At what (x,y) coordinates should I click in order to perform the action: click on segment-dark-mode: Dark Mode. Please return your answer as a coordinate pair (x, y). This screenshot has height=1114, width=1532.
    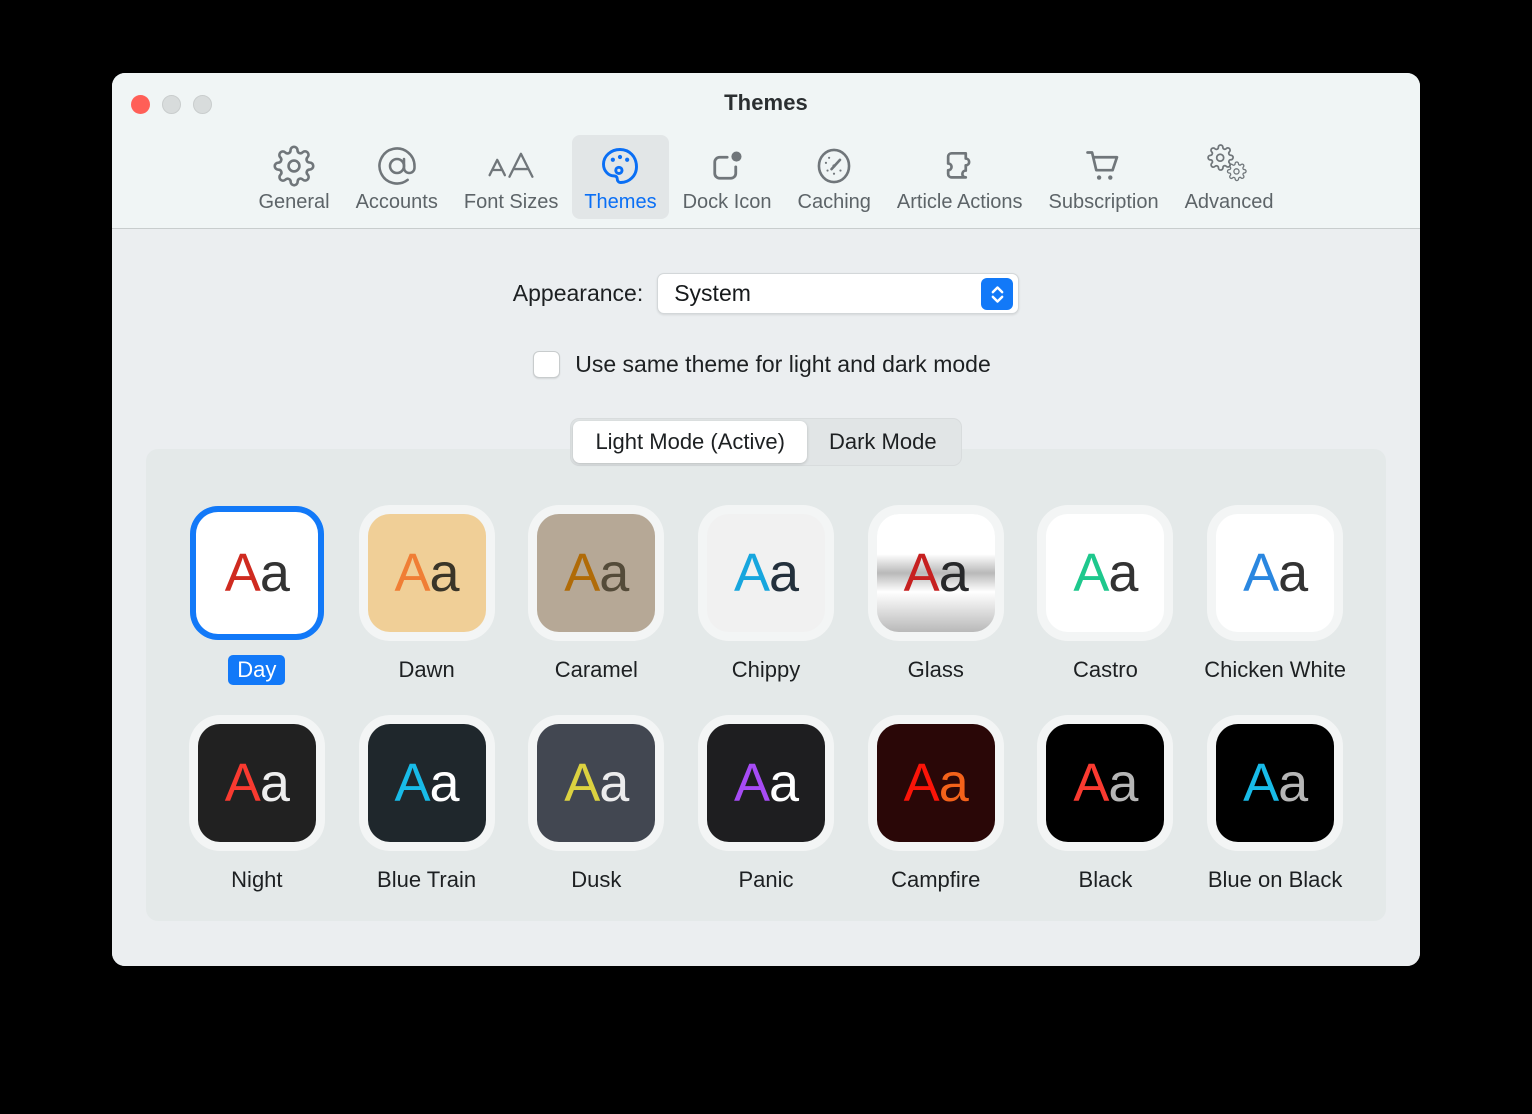
    Looking at the image, I should click on (883, 442).